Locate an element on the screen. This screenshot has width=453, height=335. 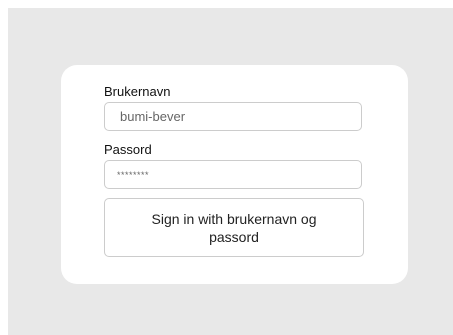
username-value: bumi-bever is located at coordinates (153, 116).